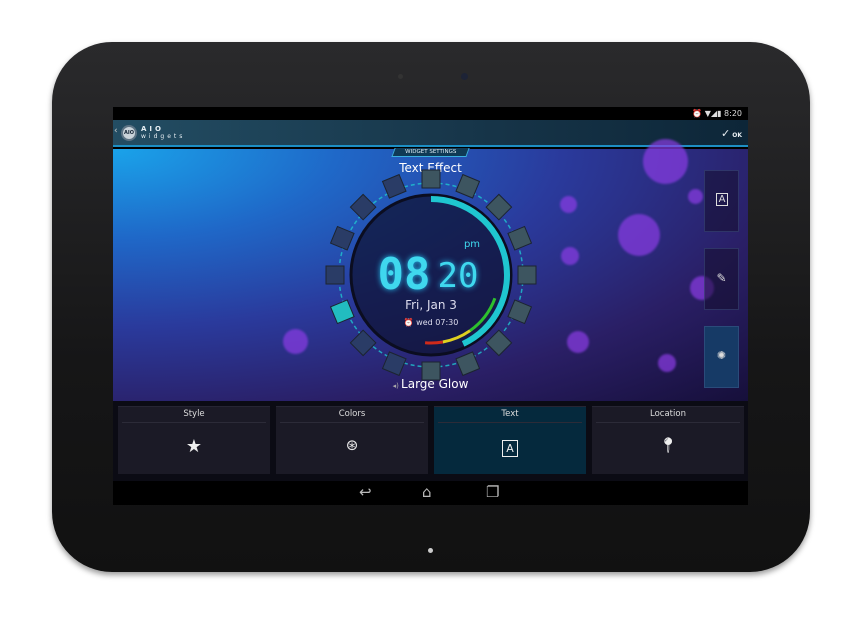 The height and width of the screenshot is (620, 860). Describe the element at coordinates (697, 113) in the screenshot. I see `alarm-icon: ⏰` at that location.